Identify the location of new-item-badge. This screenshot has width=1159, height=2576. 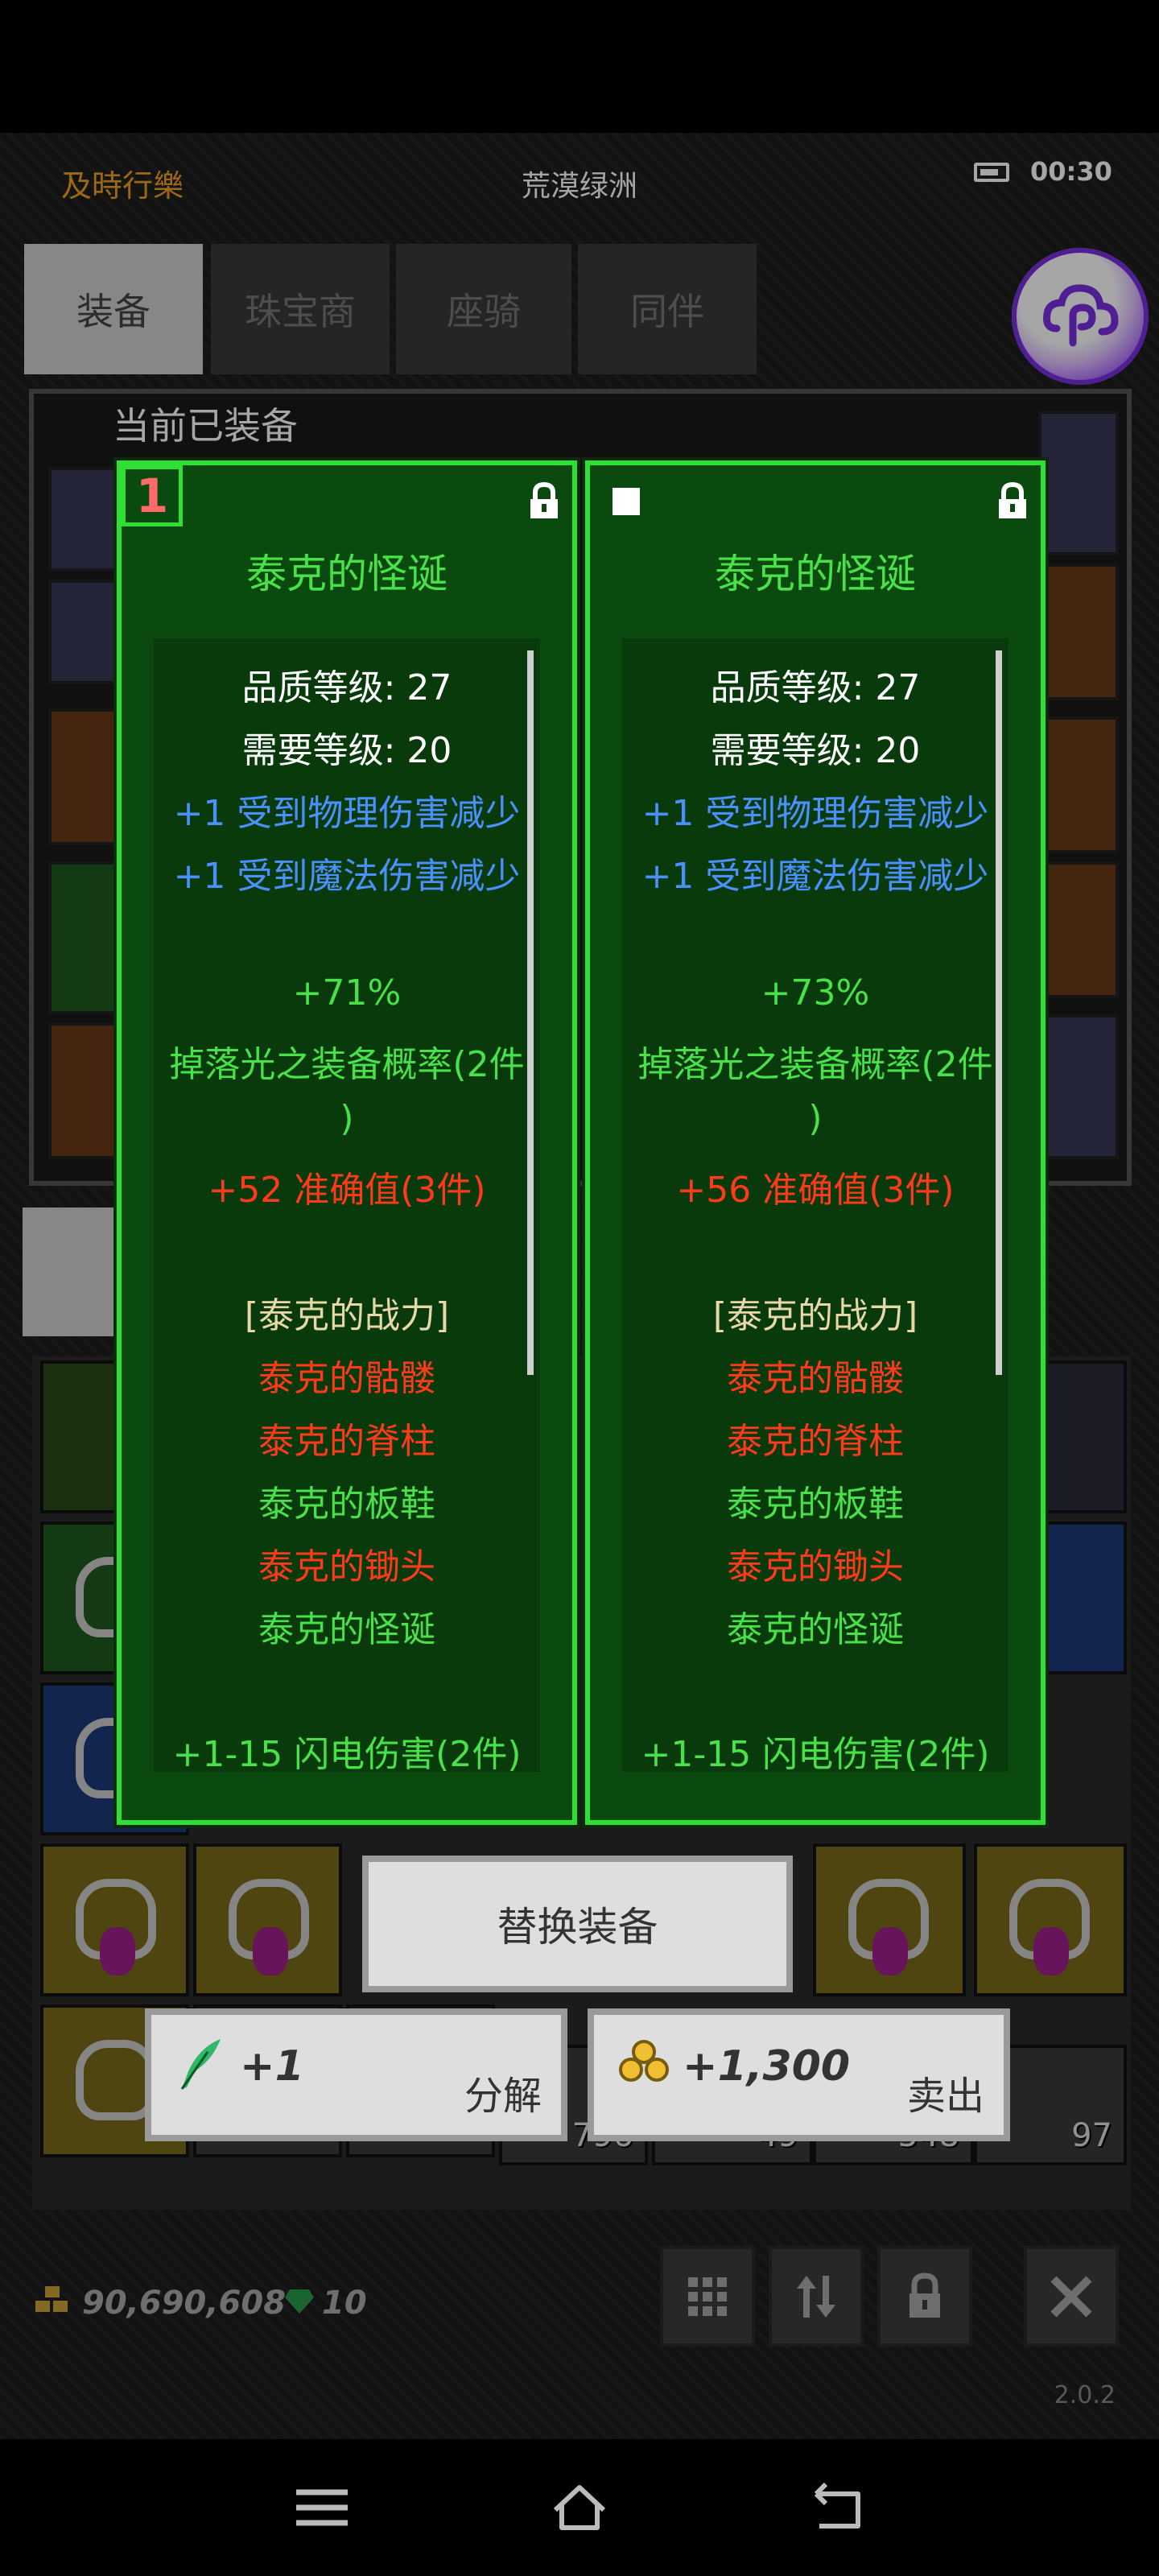
(626, 501).